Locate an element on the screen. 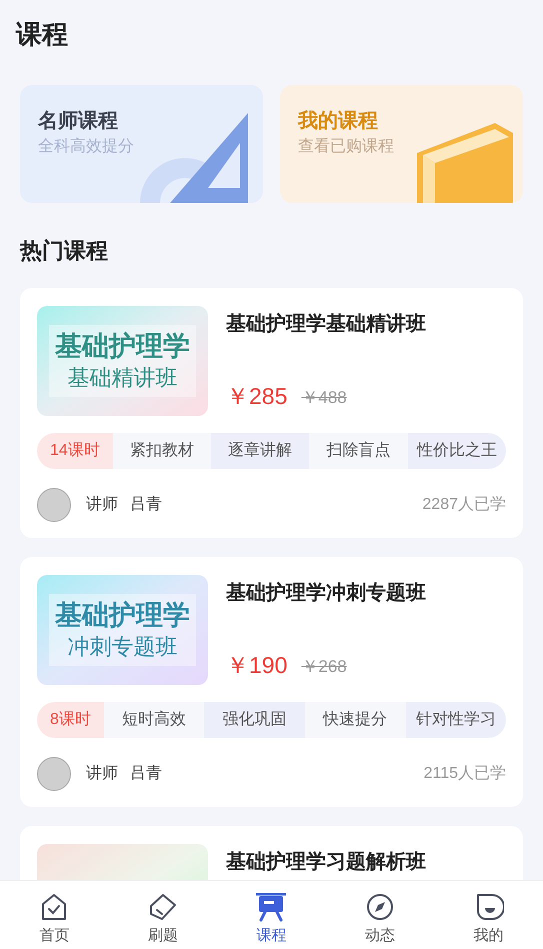  tab-bar-item: 刷题 is located at coordinates (163, 915).